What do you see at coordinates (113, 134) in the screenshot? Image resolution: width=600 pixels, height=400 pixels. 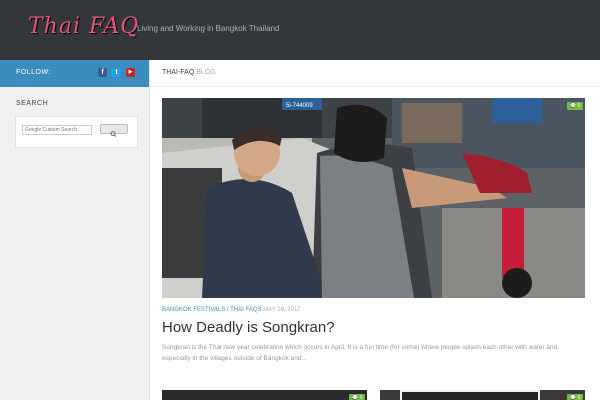 I see `search-icon` at bounding box center [113, 134].